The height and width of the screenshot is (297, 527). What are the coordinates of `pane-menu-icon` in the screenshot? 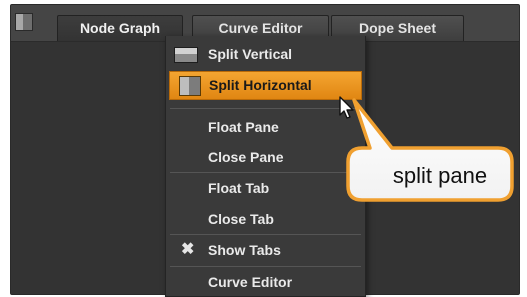 It's located at (24, 22).